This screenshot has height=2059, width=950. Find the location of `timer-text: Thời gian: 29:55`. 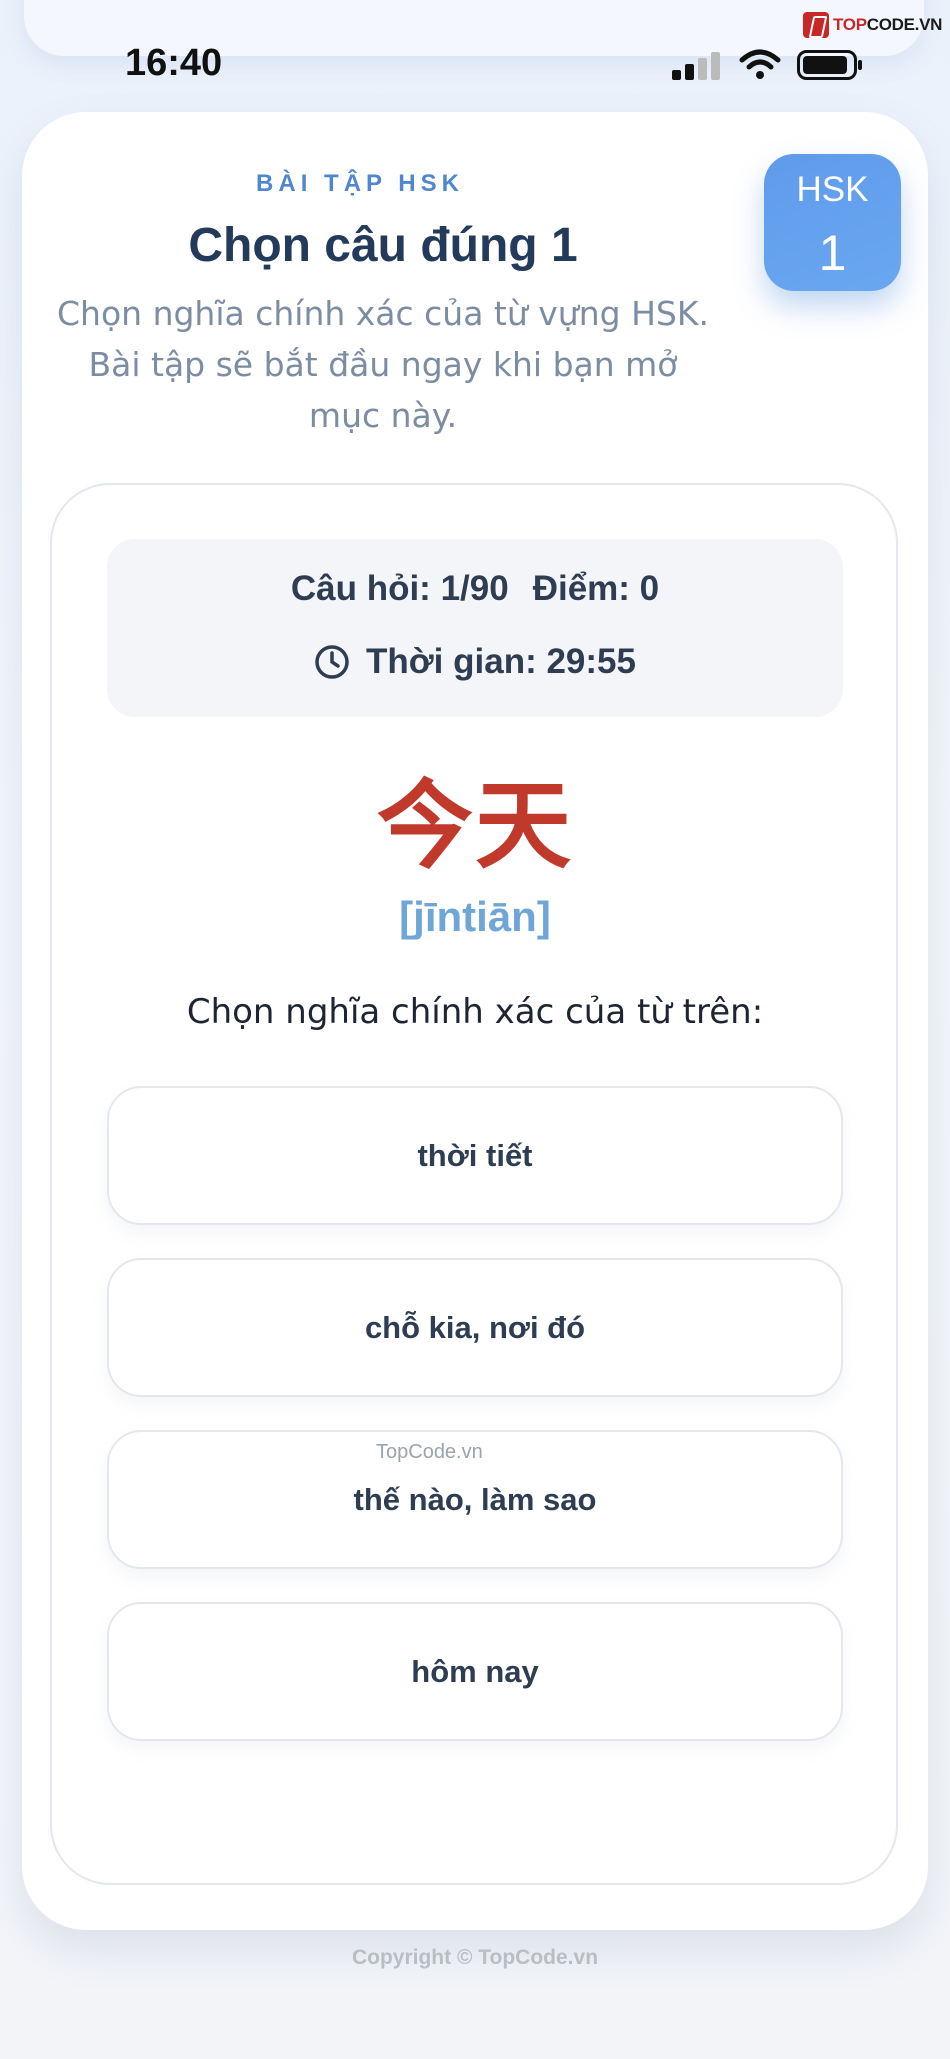

timer-text: Thời gian: 29:55 is located at coordinates (501, 661).